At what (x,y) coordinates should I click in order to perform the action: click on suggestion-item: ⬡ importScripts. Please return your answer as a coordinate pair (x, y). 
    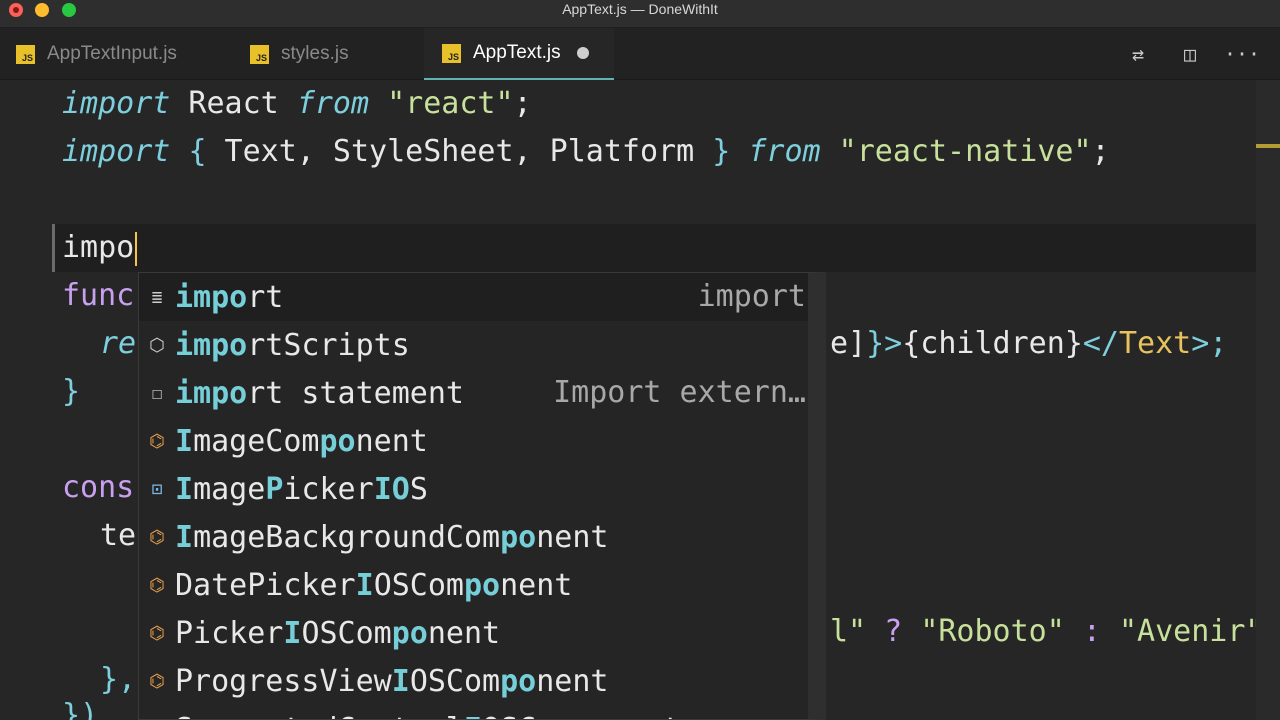
    Looking at the image, I should click on (473, 345).